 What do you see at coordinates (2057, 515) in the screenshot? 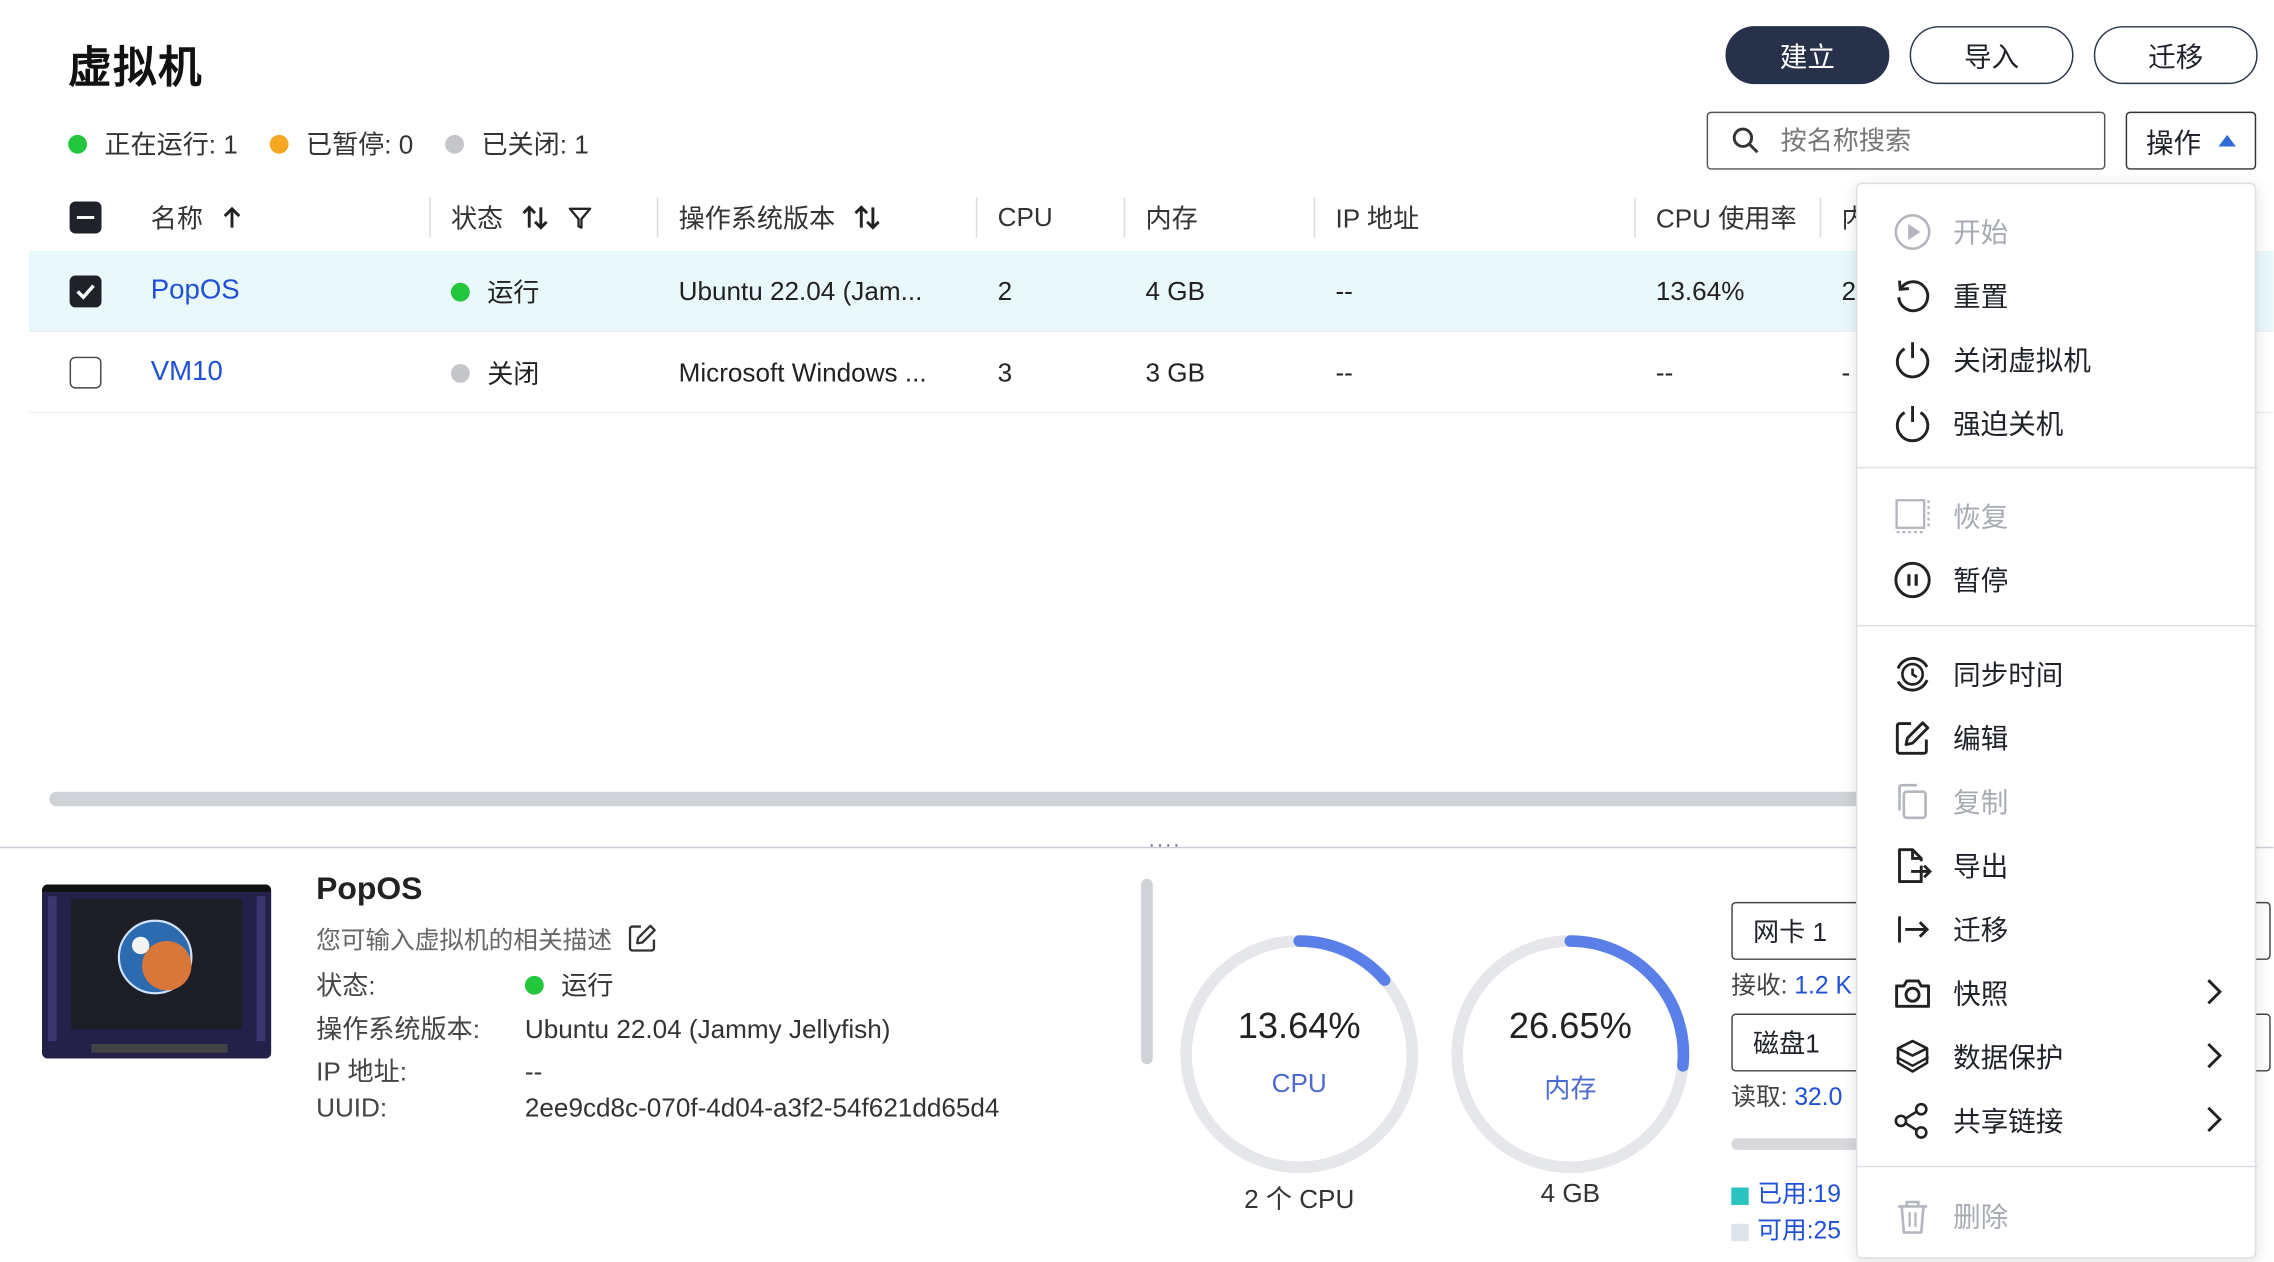
I see `menu-item-resume: 恢复` at bounding box center [2057, 515].